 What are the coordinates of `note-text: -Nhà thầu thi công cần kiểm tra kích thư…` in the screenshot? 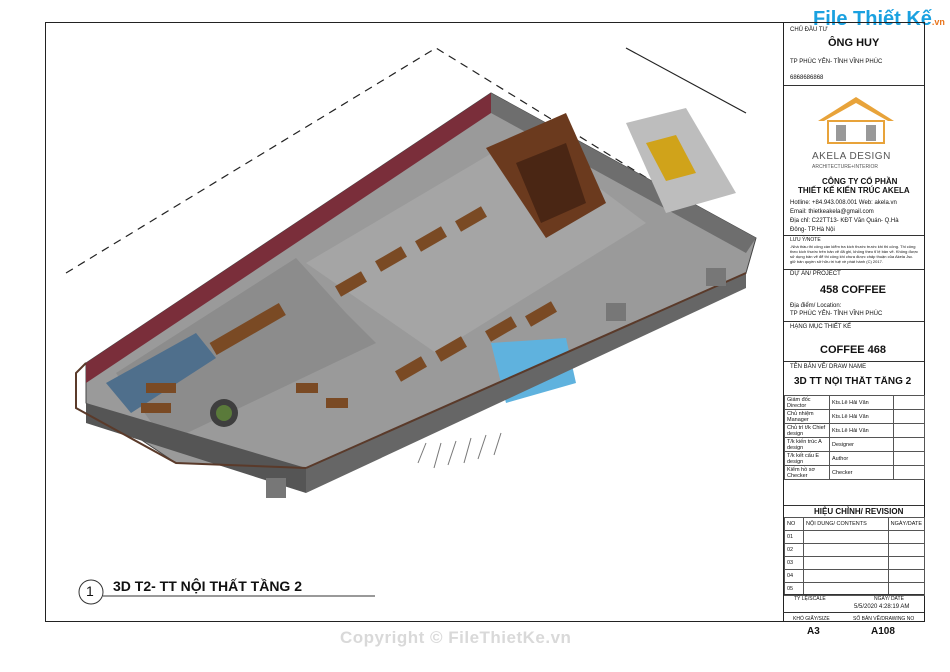 It's located at (854, 254).